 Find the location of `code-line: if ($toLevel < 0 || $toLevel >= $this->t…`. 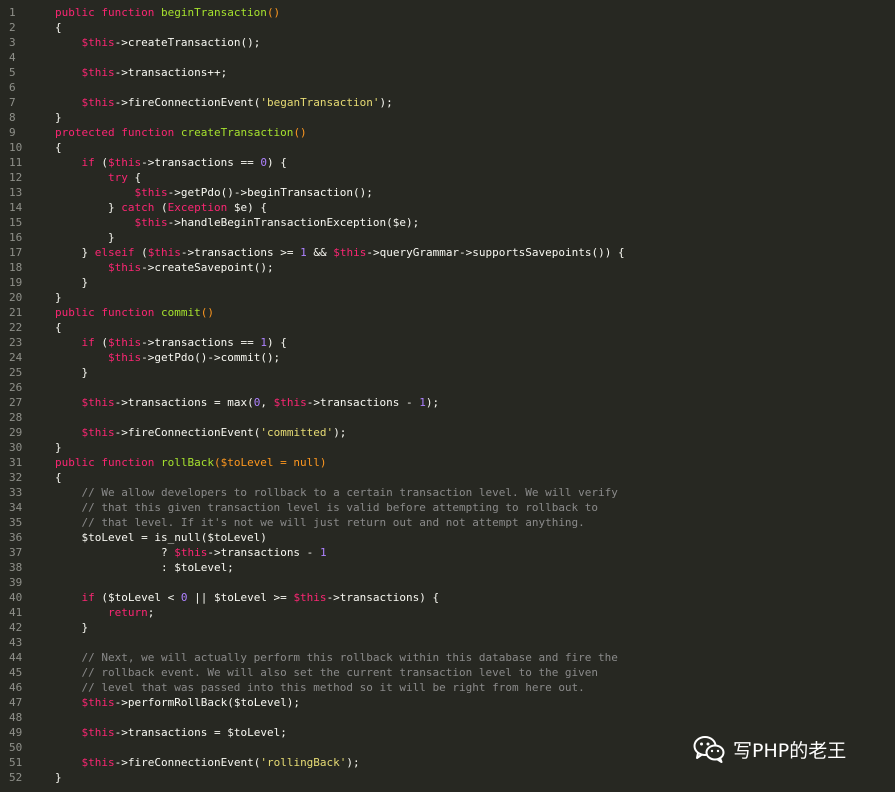

code-line: if ($toLevel < 0 || $toLevel >= $this->t… is located at coordinates (475, 597).